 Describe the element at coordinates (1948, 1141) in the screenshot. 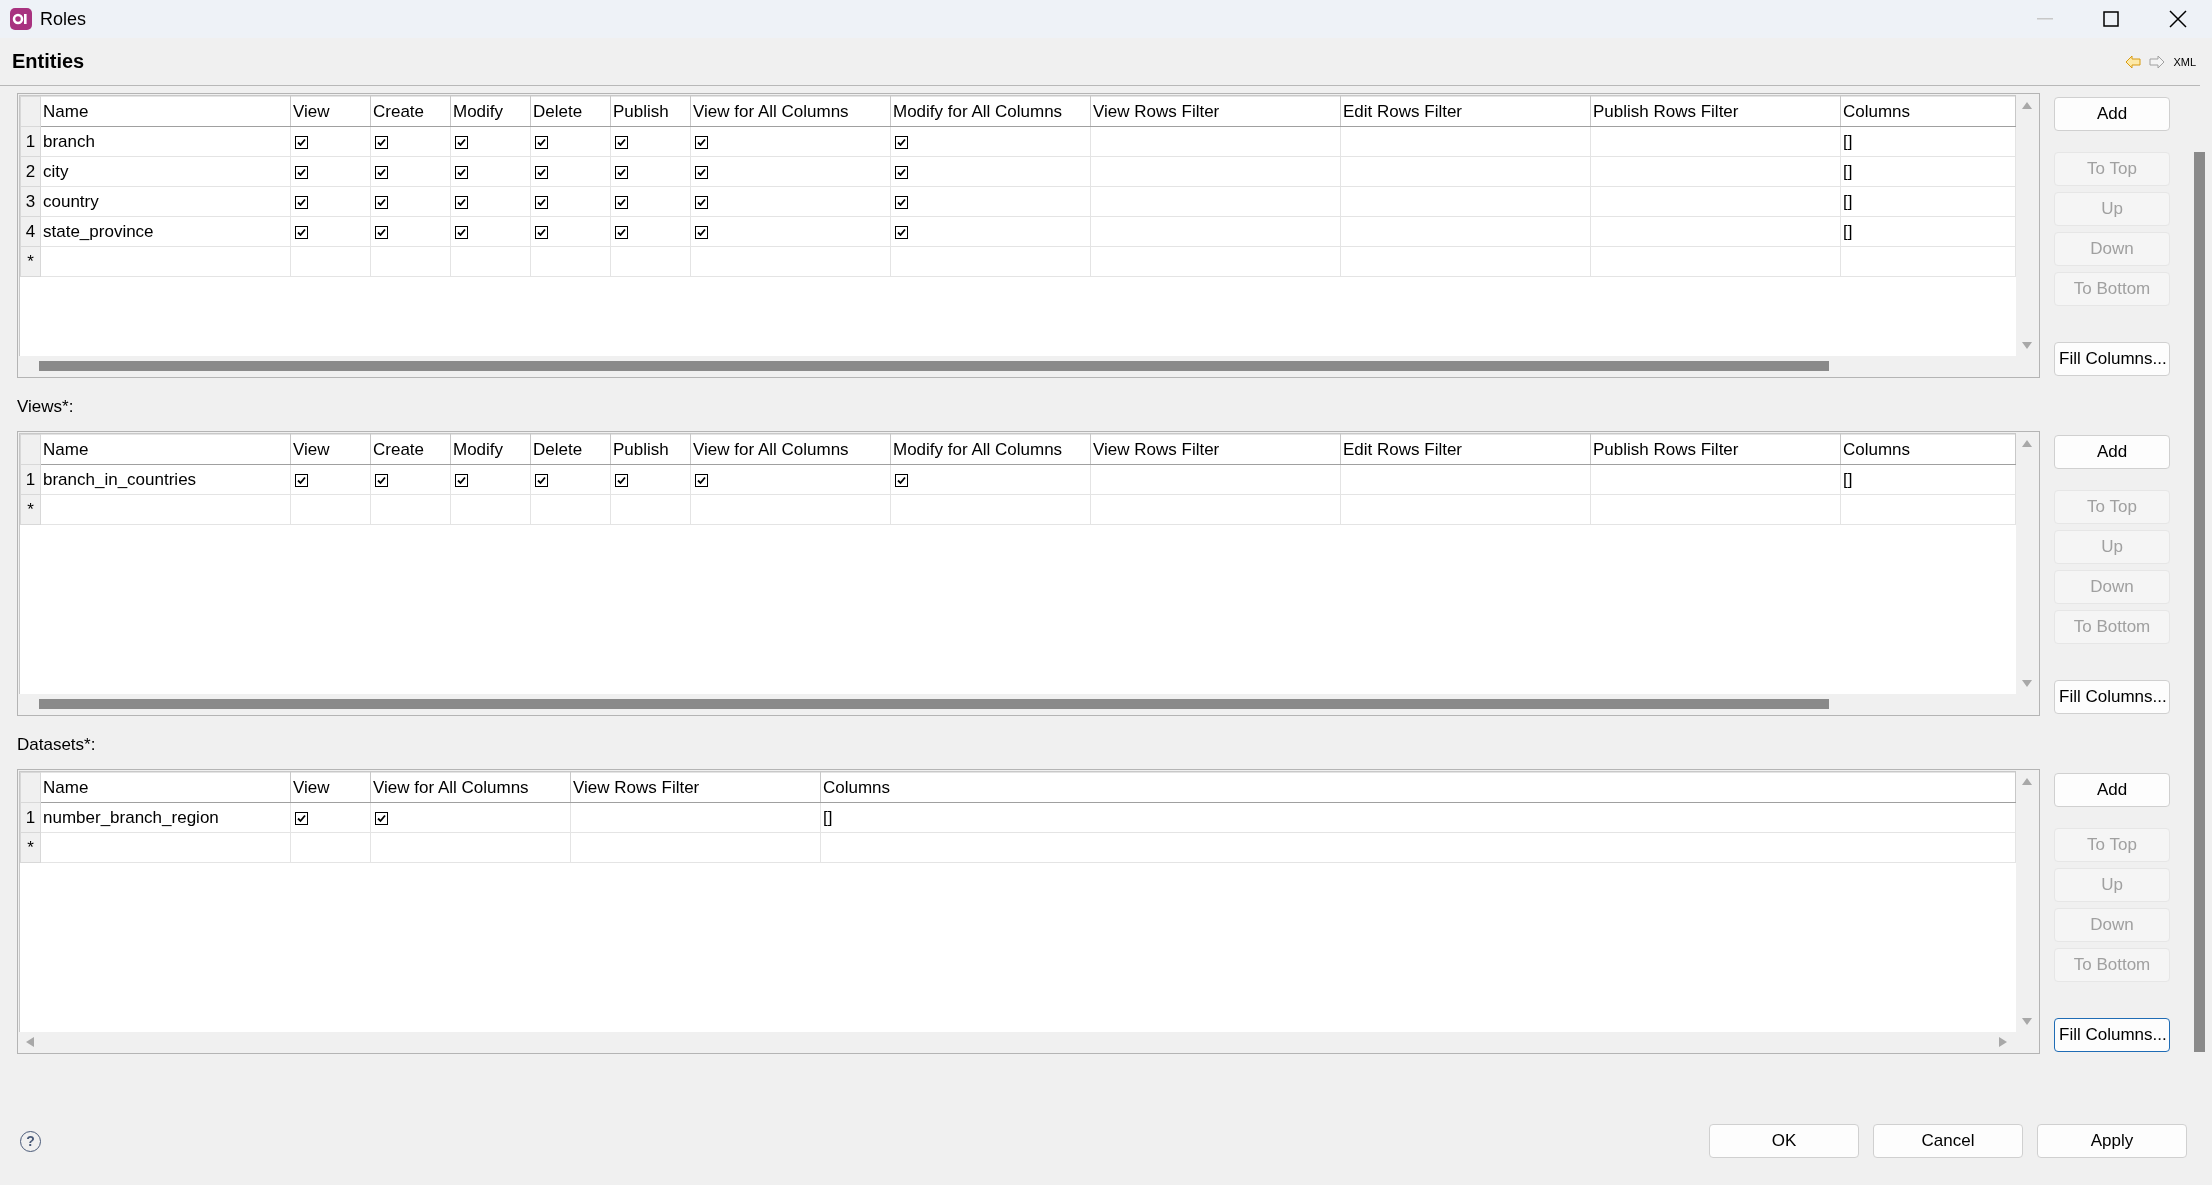

I see `cancel-button: Cancel` at that location.